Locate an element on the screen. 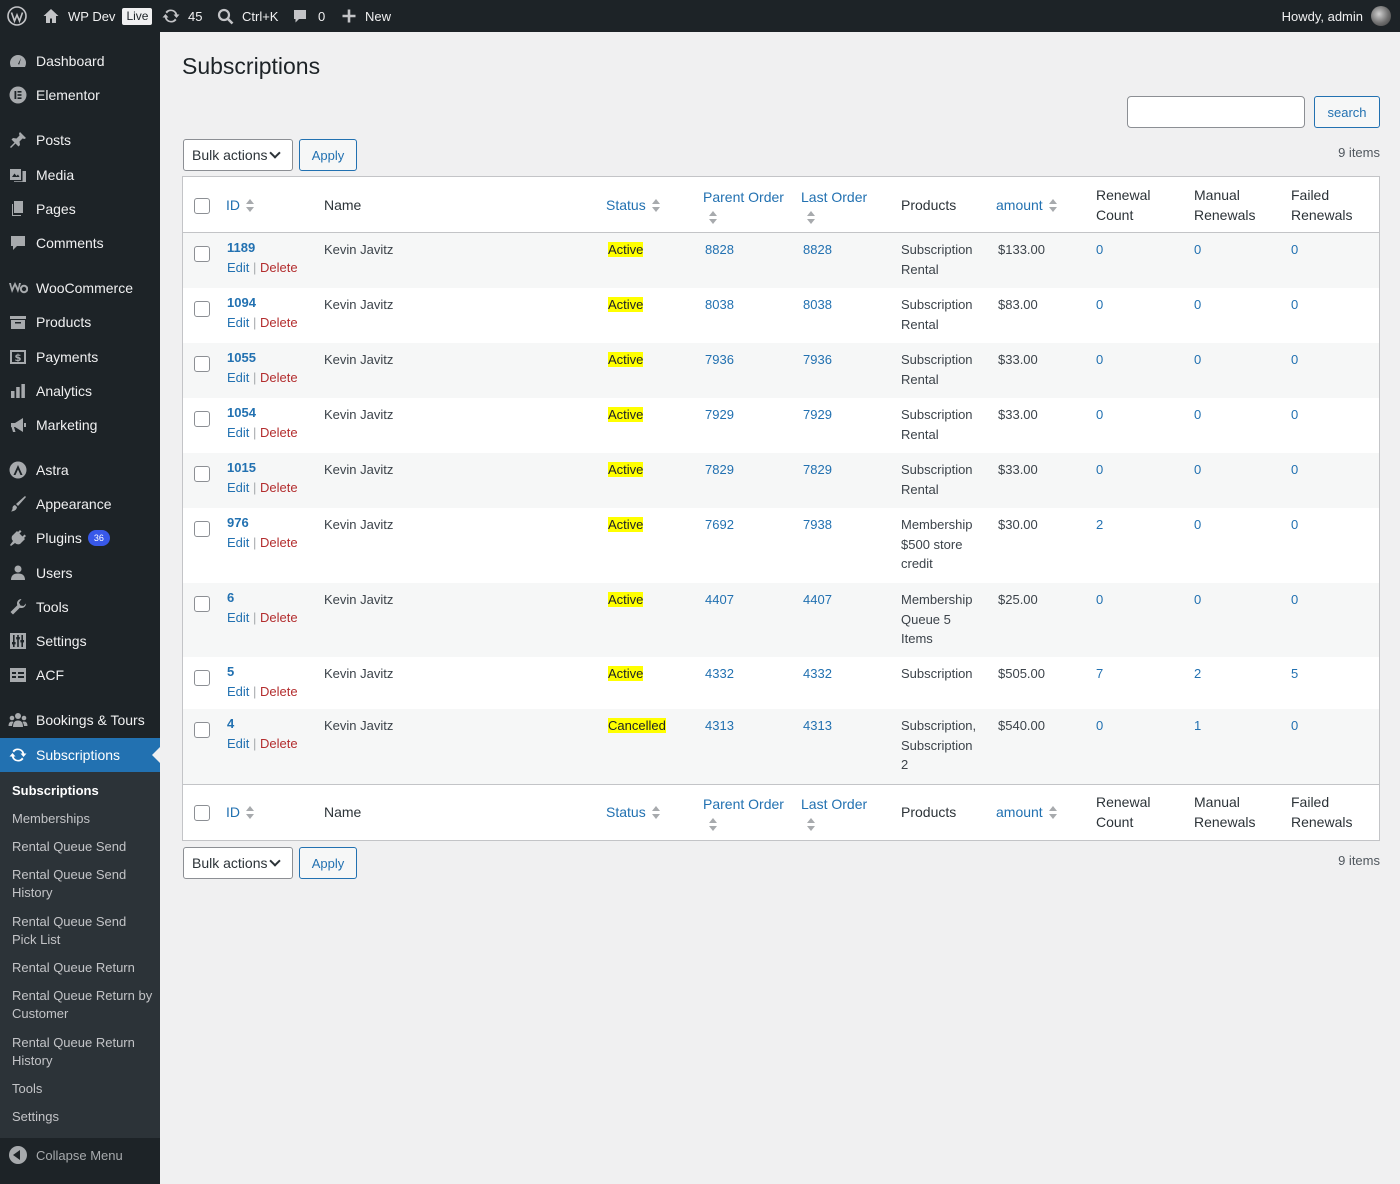 The height and width of the screenshot is (1184, 1400). site-name-link: WP Dev Live is located at coordinates (97, 16).